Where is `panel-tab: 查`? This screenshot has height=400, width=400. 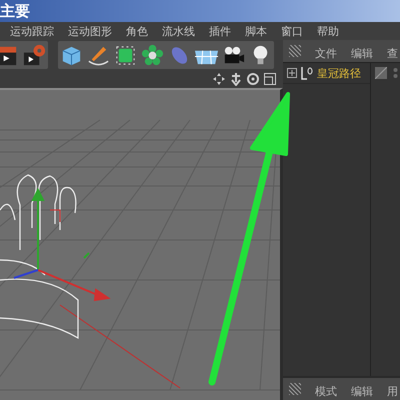 panel-tab: 查 is located at coordinates (392, 53).